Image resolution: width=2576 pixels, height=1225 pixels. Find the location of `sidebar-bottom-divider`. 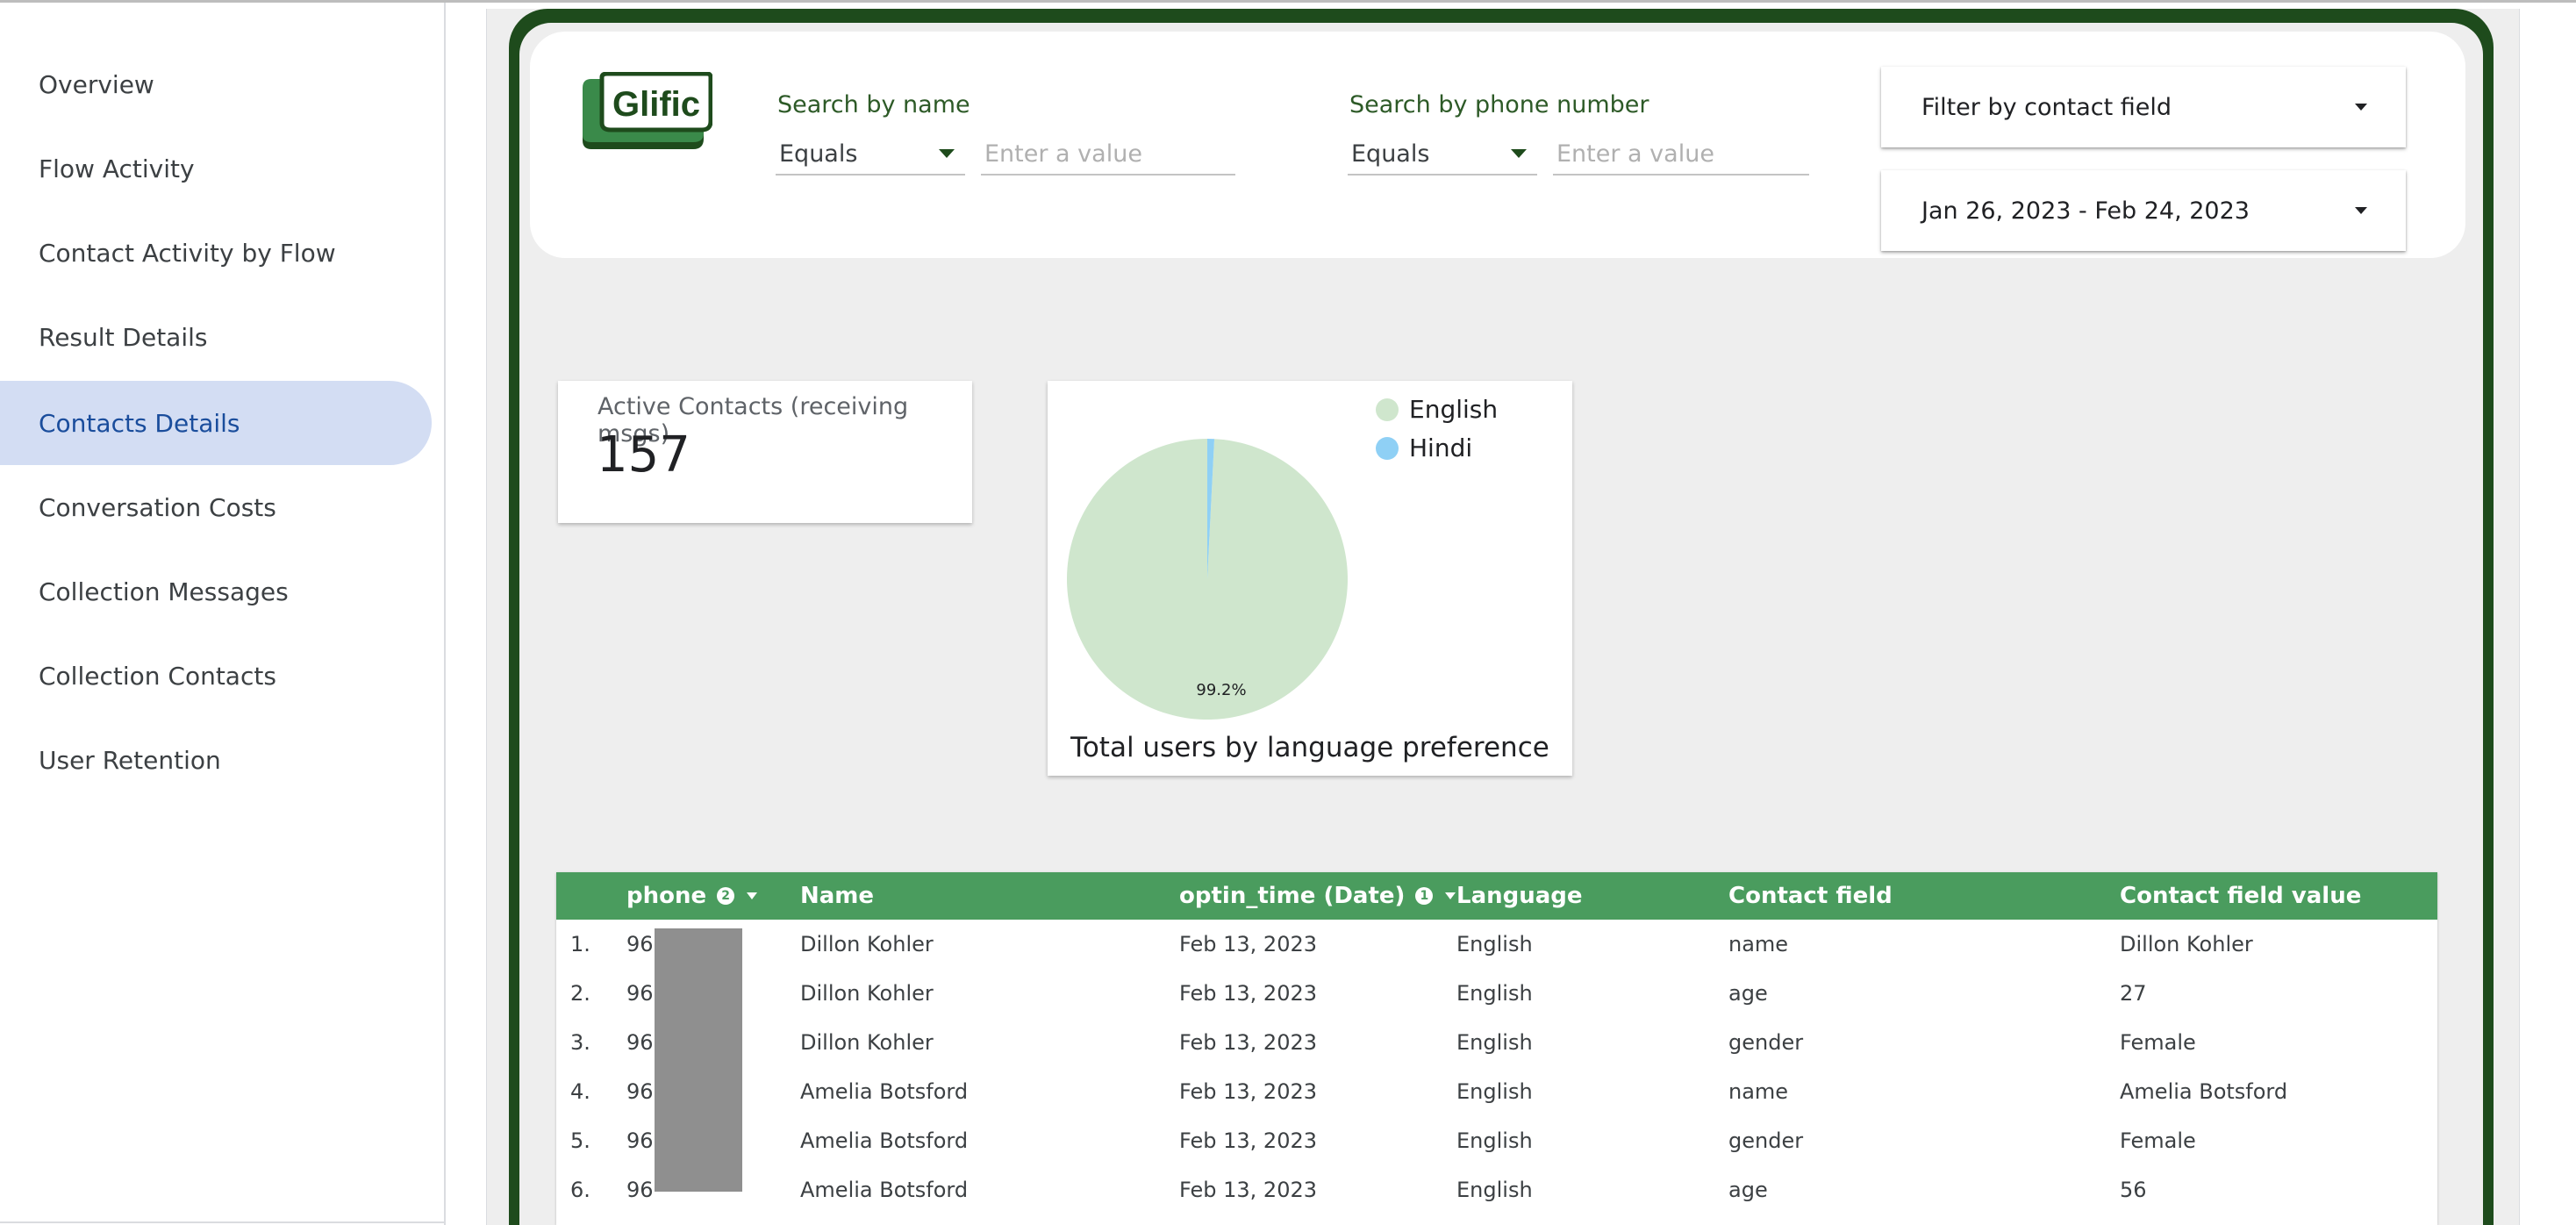

sidebar-bottom-divider is located at coordinates (222, 1222).